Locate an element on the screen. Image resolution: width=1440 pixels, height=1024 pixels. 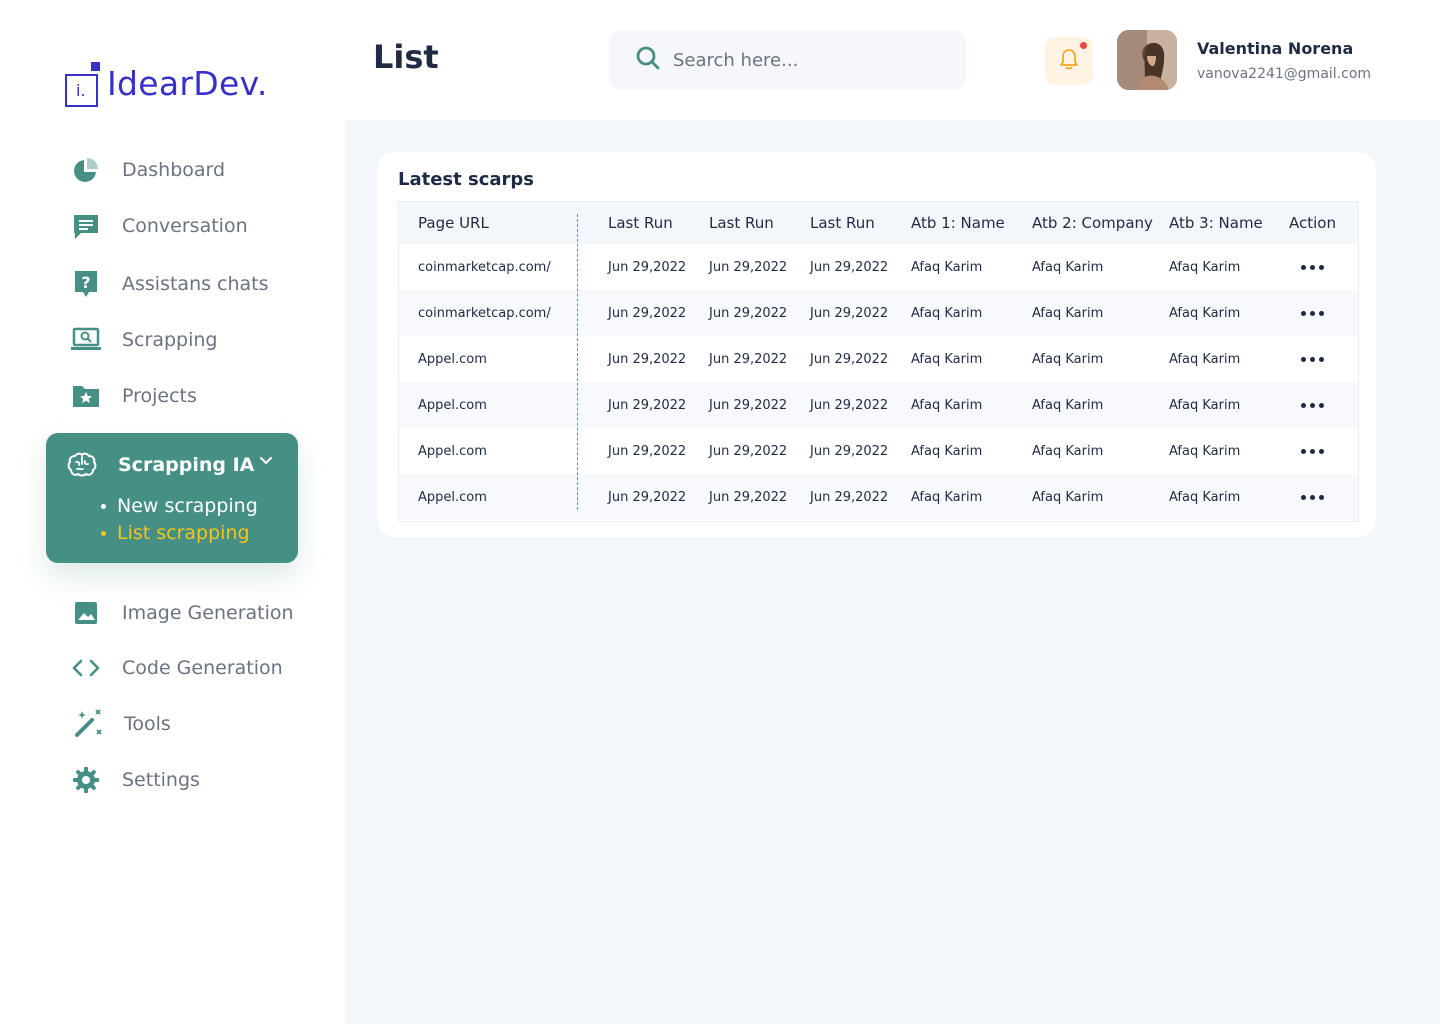
card-title: Latest scarps is located at coordinates (466, 179).